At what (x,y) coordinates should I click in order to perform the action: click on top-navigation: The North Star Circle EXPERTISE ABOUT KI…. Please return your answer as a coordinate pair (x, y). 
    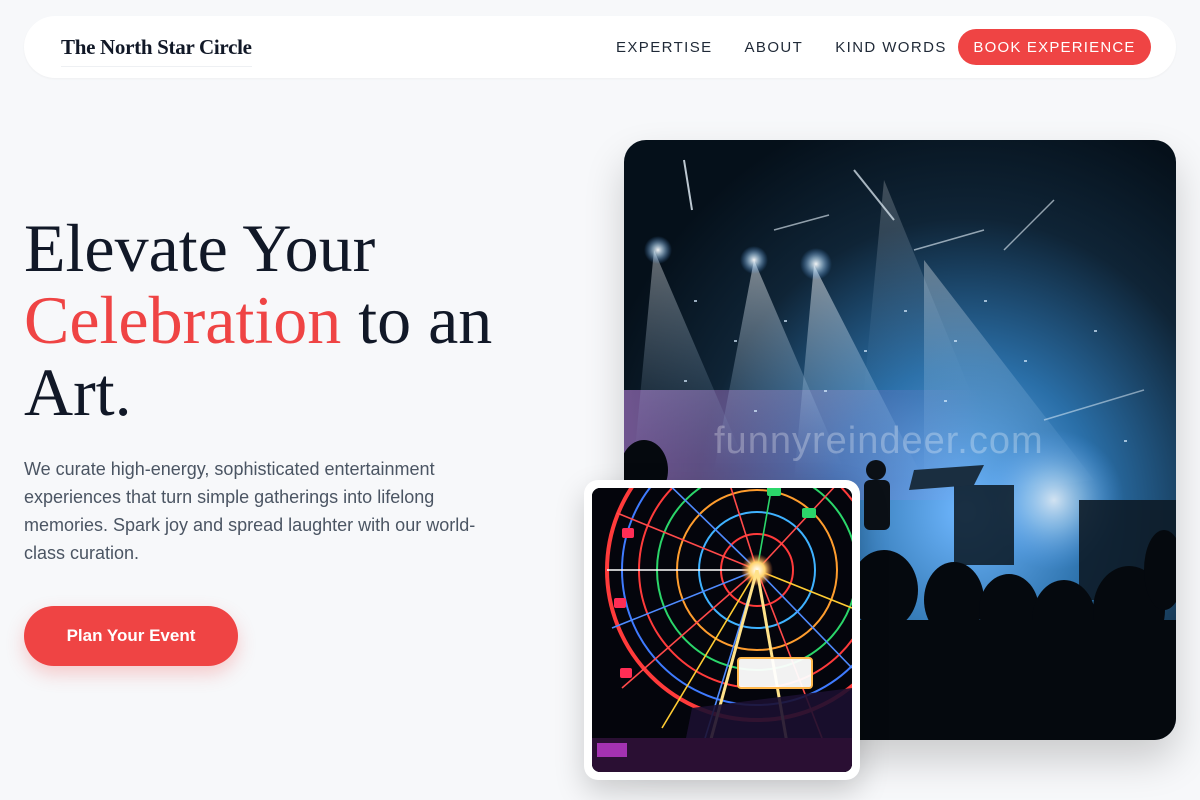
    Looking at the image, I should click on (600, 47).